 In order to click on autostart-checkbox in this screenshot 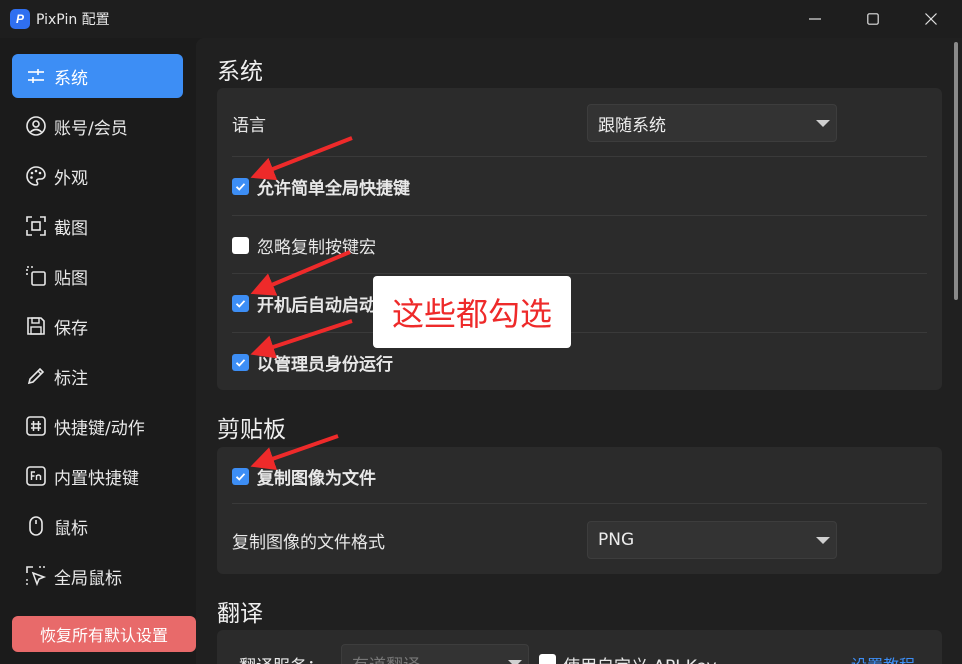, I will do `click(240, 303)`.